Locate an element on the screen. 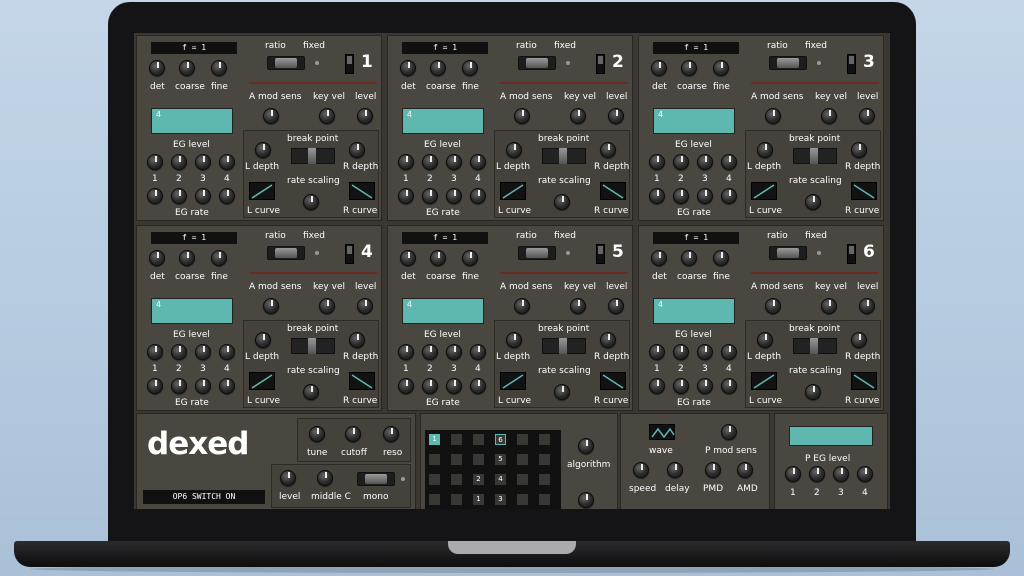 This screenshot has height=576, width=1024. feedback-knob is located at coordinates (586, 500).